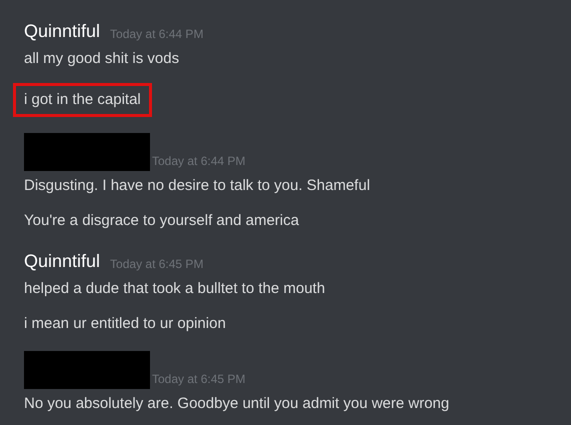 Image resolution: width=571 pixels, height=425 pixels. I want to click on message-text: Disgusting. I have no desire to talk to you. Shameful, so click(197, 186).